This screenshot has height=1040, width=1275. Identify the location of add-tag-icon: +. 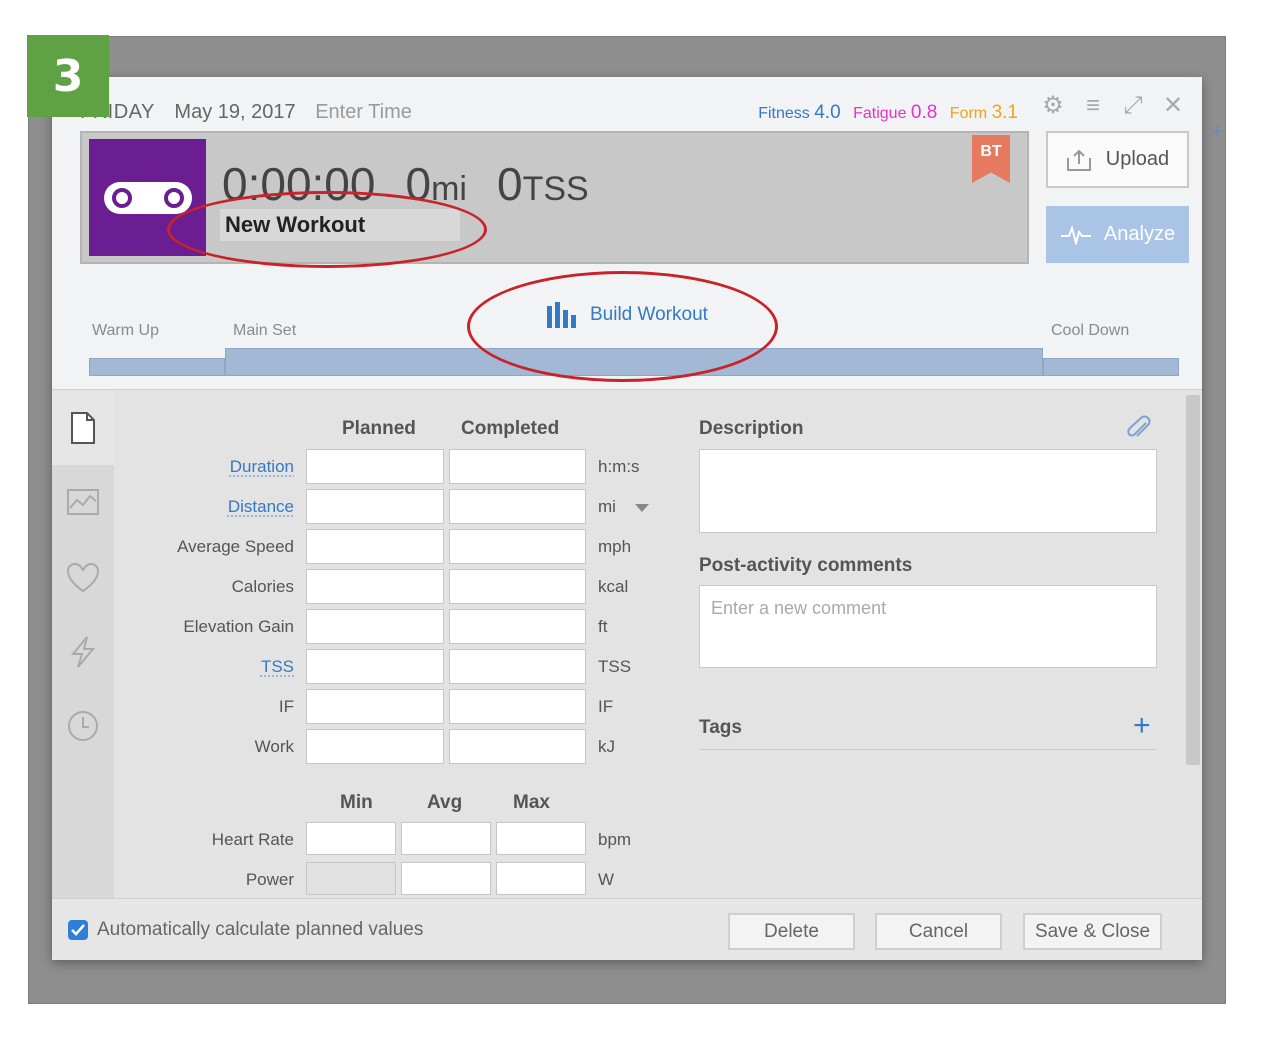
(1142, 726).